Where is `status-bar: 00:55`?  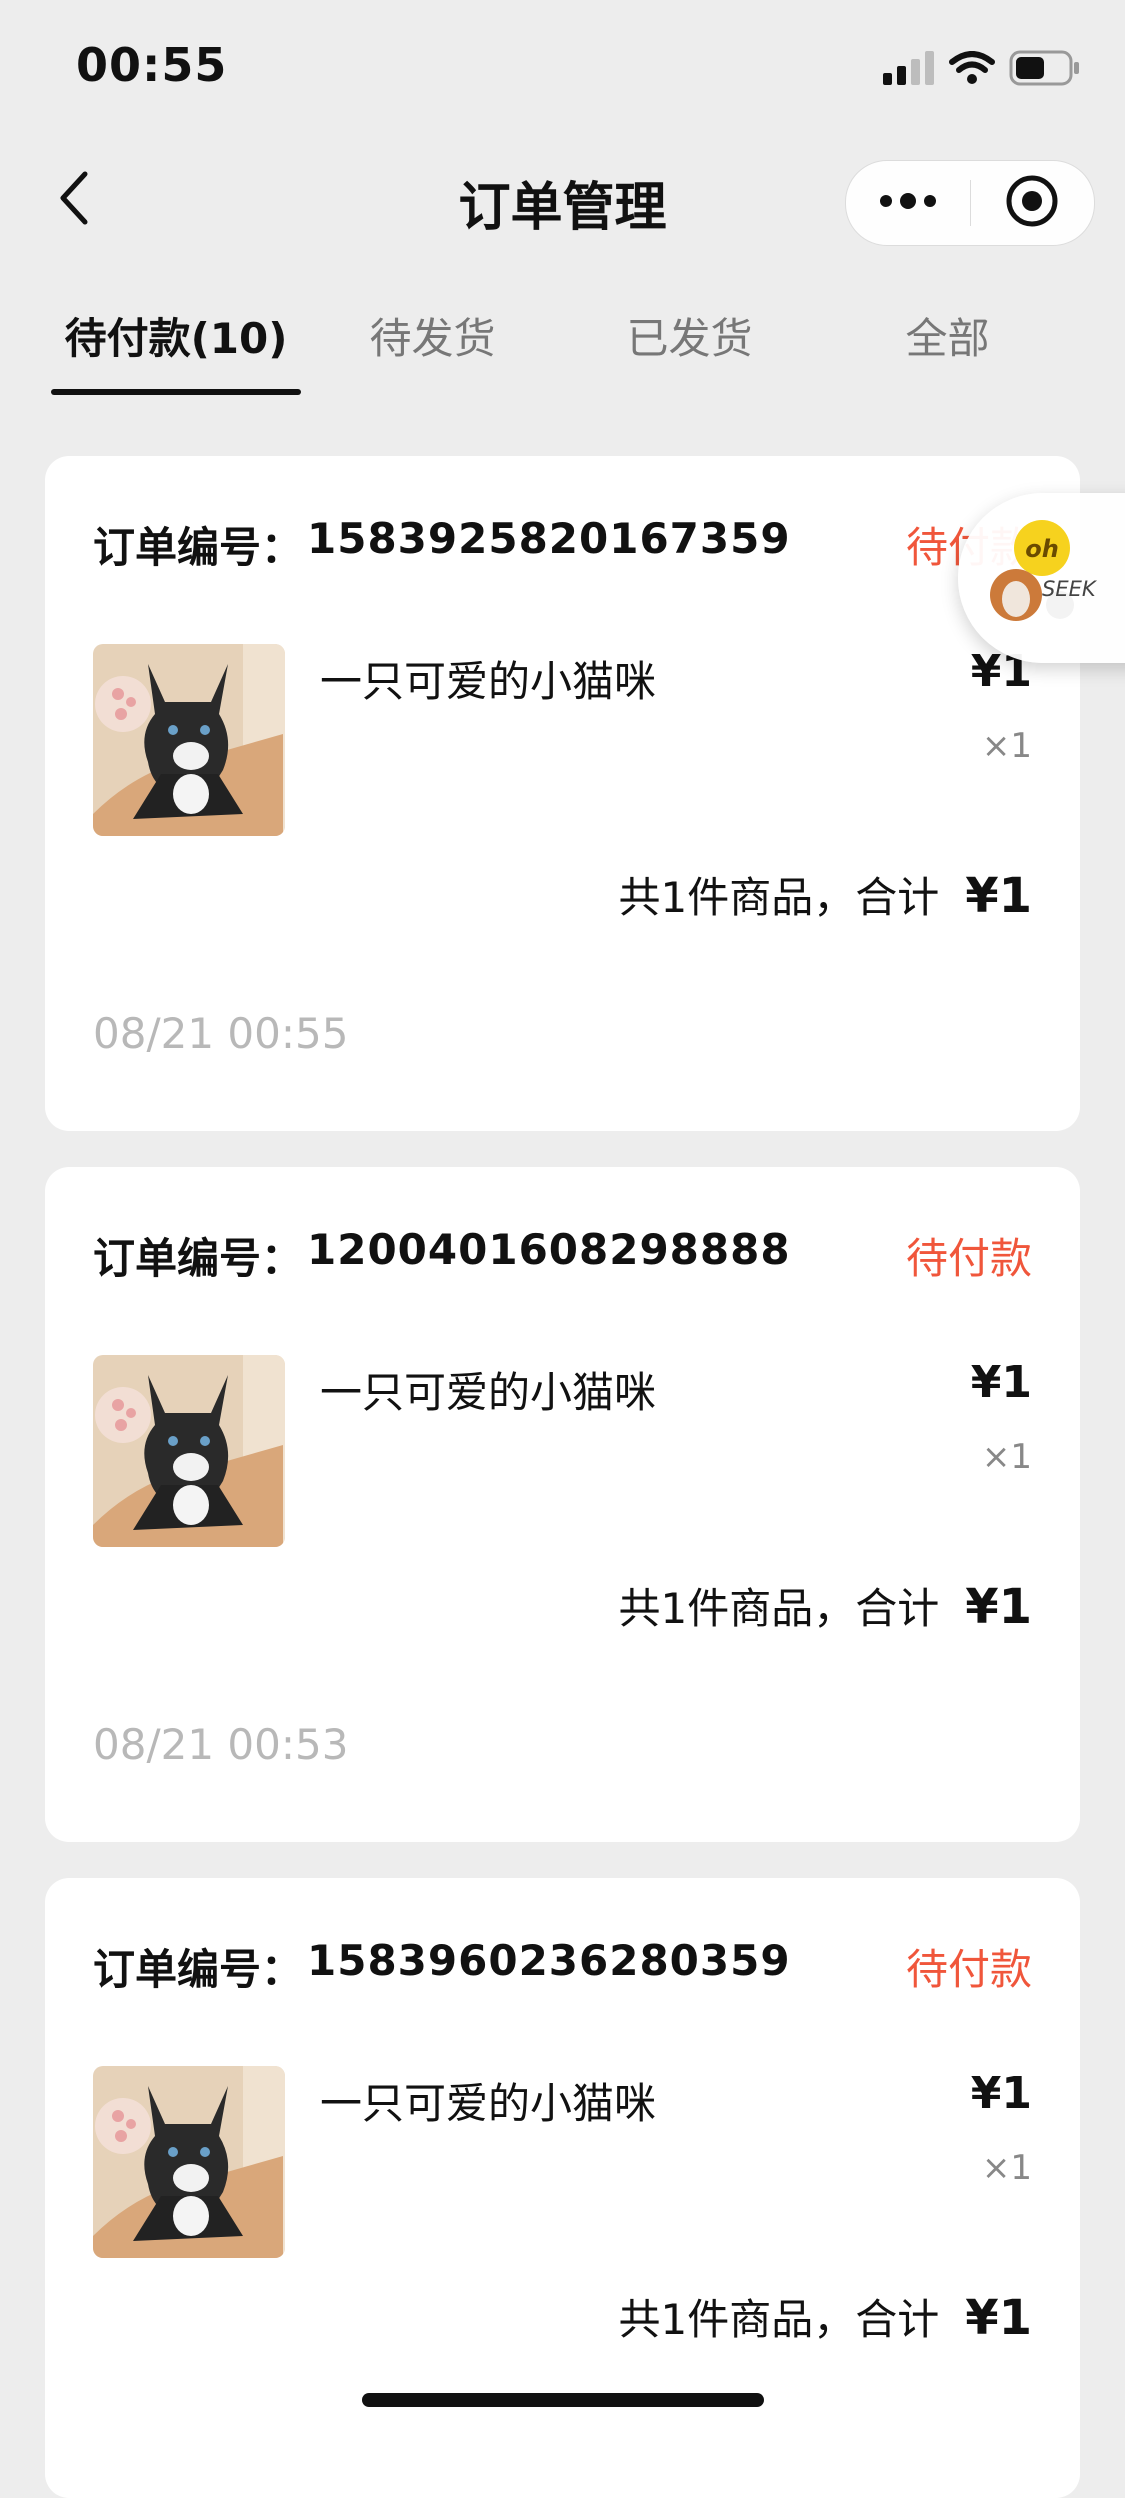
status-bar: 00:55 is located at coordinates (562, 67).